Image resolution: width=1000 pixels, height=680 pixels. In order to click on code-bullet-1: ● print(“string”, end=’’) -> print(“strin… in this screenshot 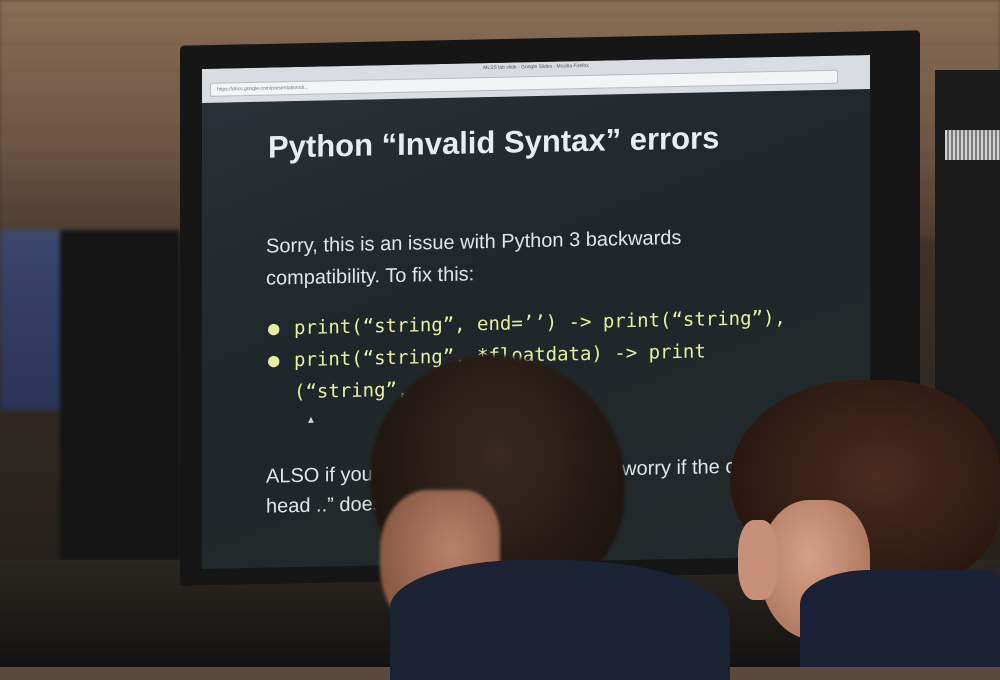, I will do `click(527, 323)`.